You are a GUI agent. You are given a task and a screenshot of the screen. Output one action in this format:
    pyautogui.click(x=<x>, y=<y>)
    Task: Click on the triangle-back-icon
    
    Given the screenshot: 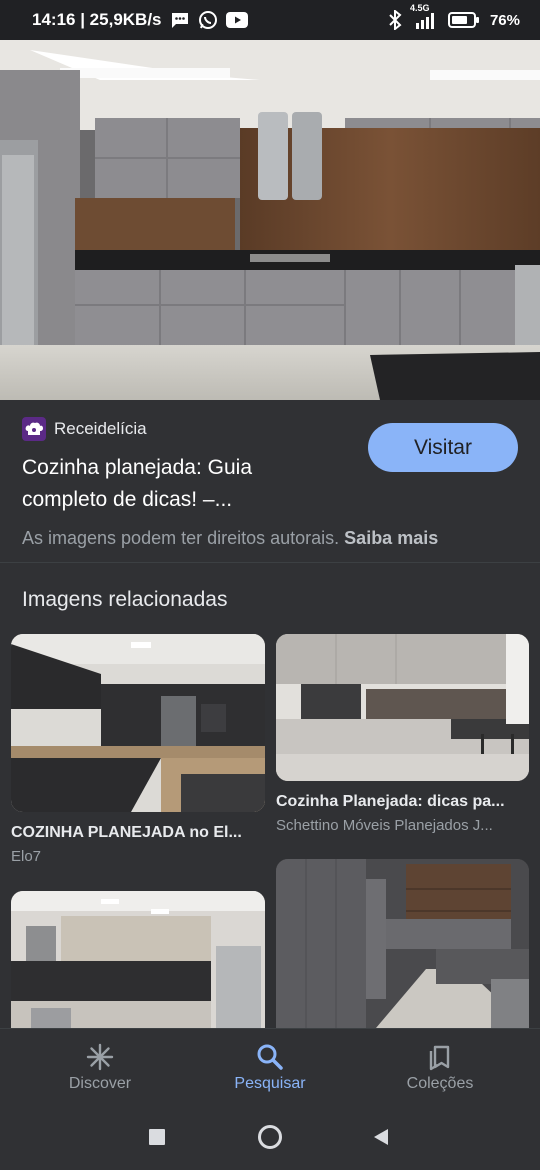 What is the action you would take?
    pyautogui.click(x=381, y=1139)
    